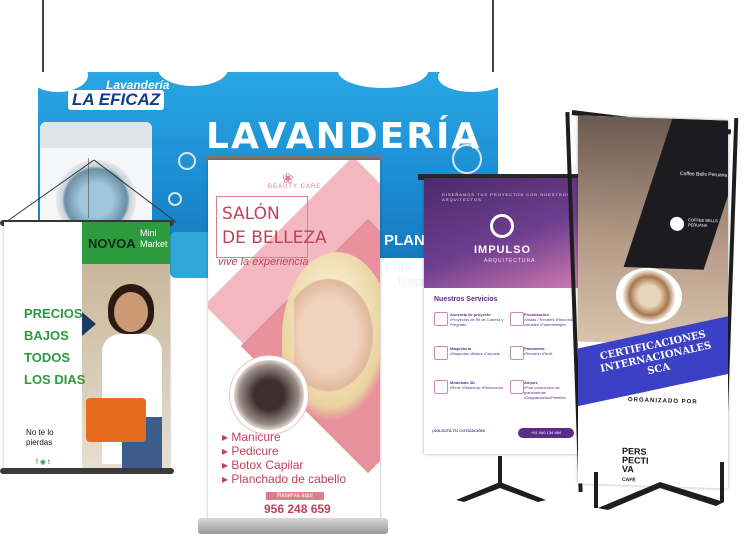  What do you see at coordinates (501, 479) in the screenshot?
I see `impulso-stand` at bounding box center [501, 479].